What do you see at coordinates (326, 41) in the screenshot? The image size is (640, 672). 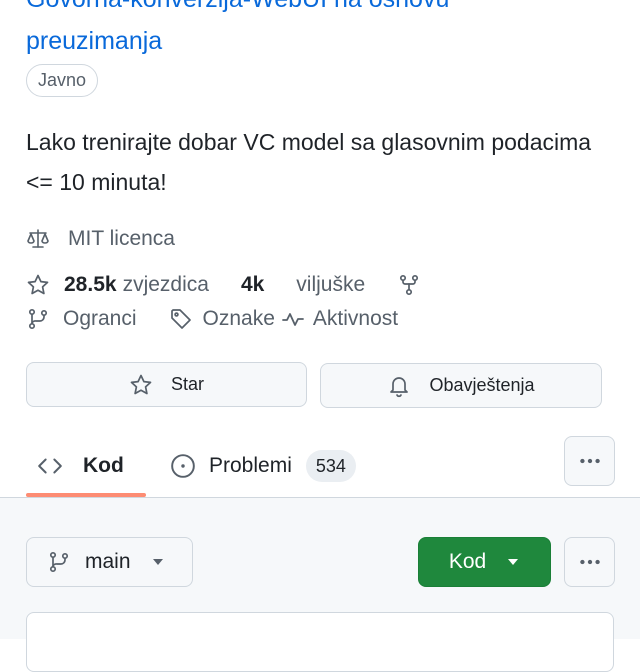 I see `repo-title-line2: preuzimanja` at bounding box center [326, 41].